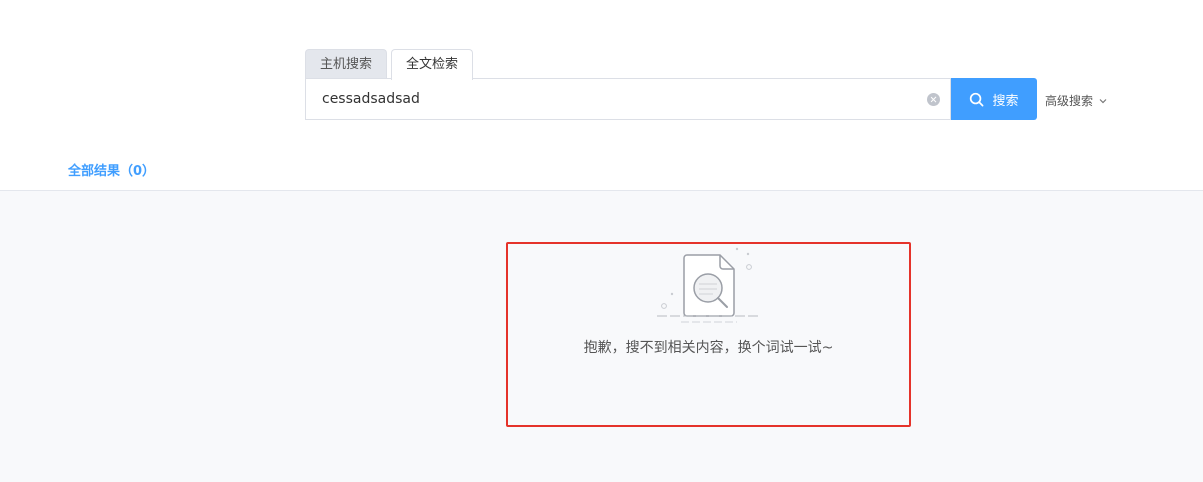 Image resolution: width=1203 pixels, height=482 pixels. I want to click on search-box, so click(628, 99).